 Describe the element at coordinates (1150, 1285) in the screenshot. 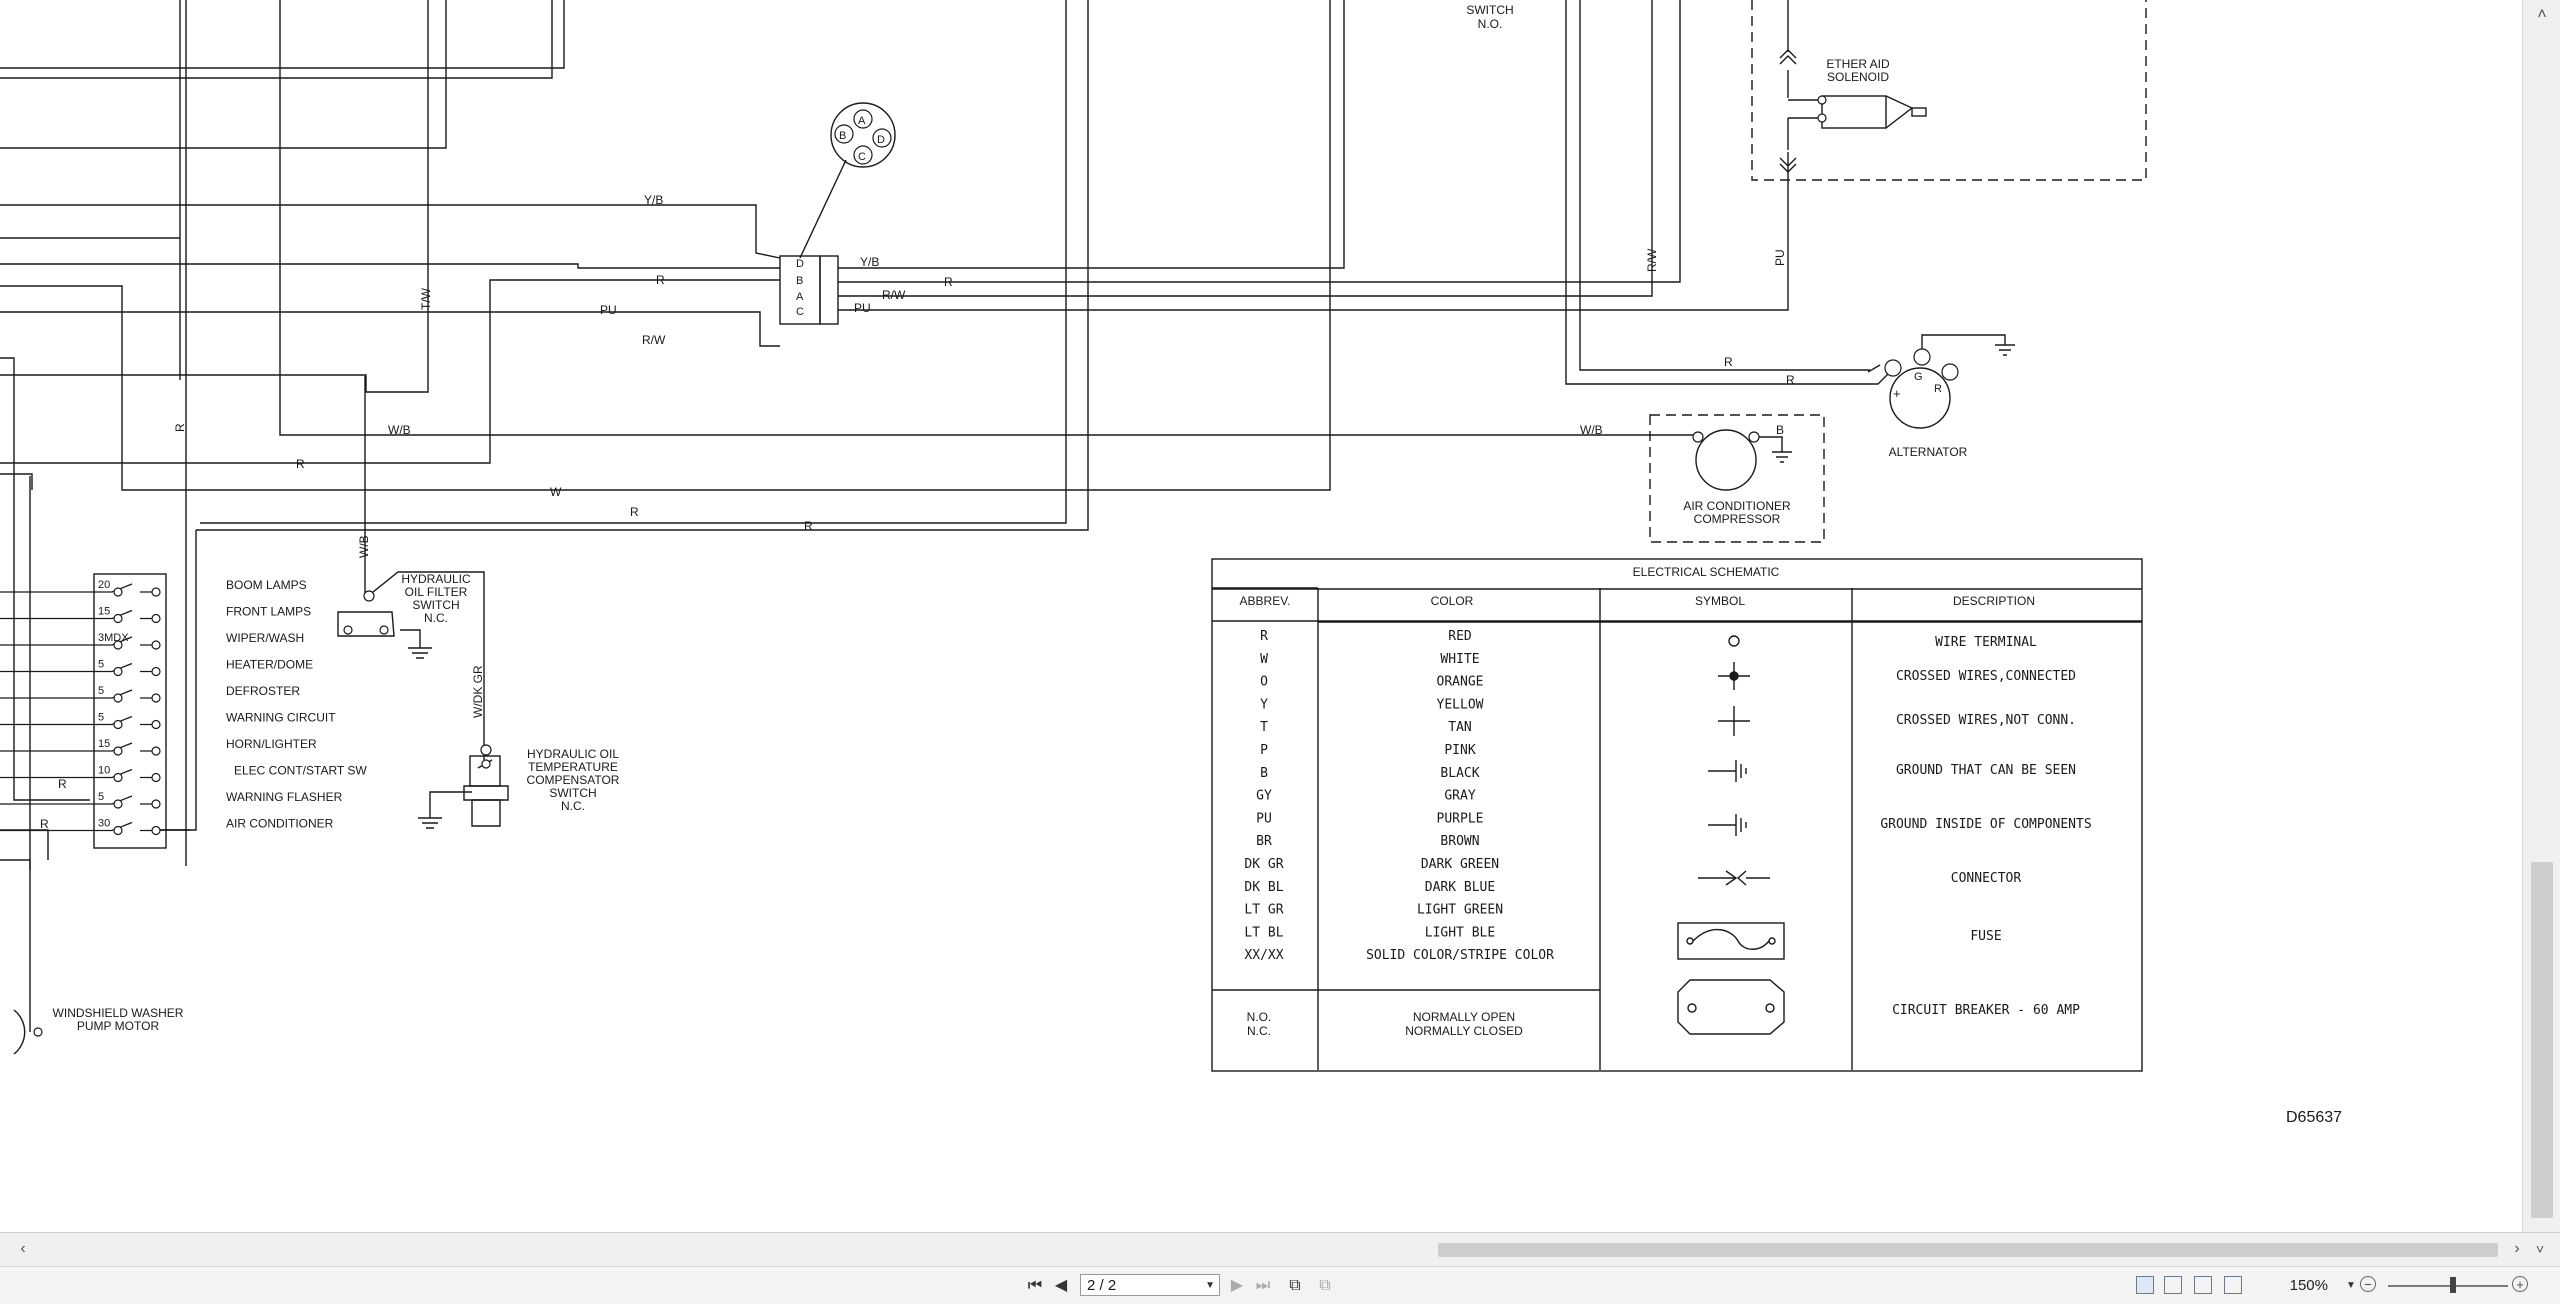

I see `page-number-input: 2 / 2 ▼` at that location.